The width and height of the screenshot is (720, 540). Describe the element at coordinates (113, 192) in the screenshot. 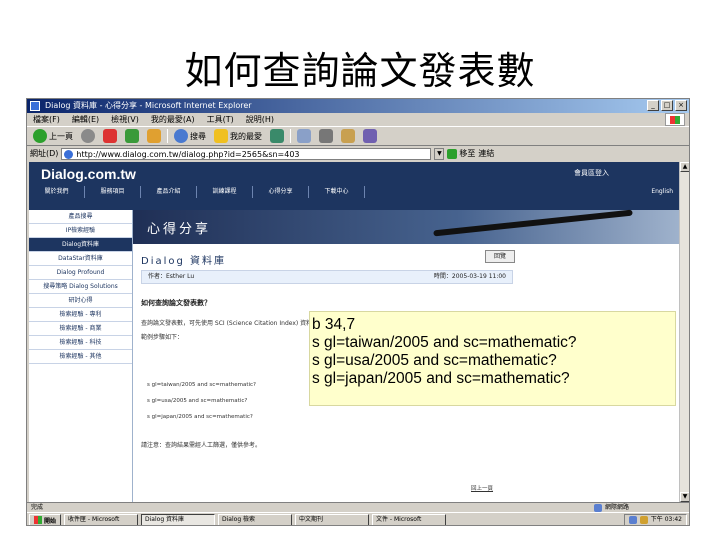

I see `nav-services: 服務項目` at that location.